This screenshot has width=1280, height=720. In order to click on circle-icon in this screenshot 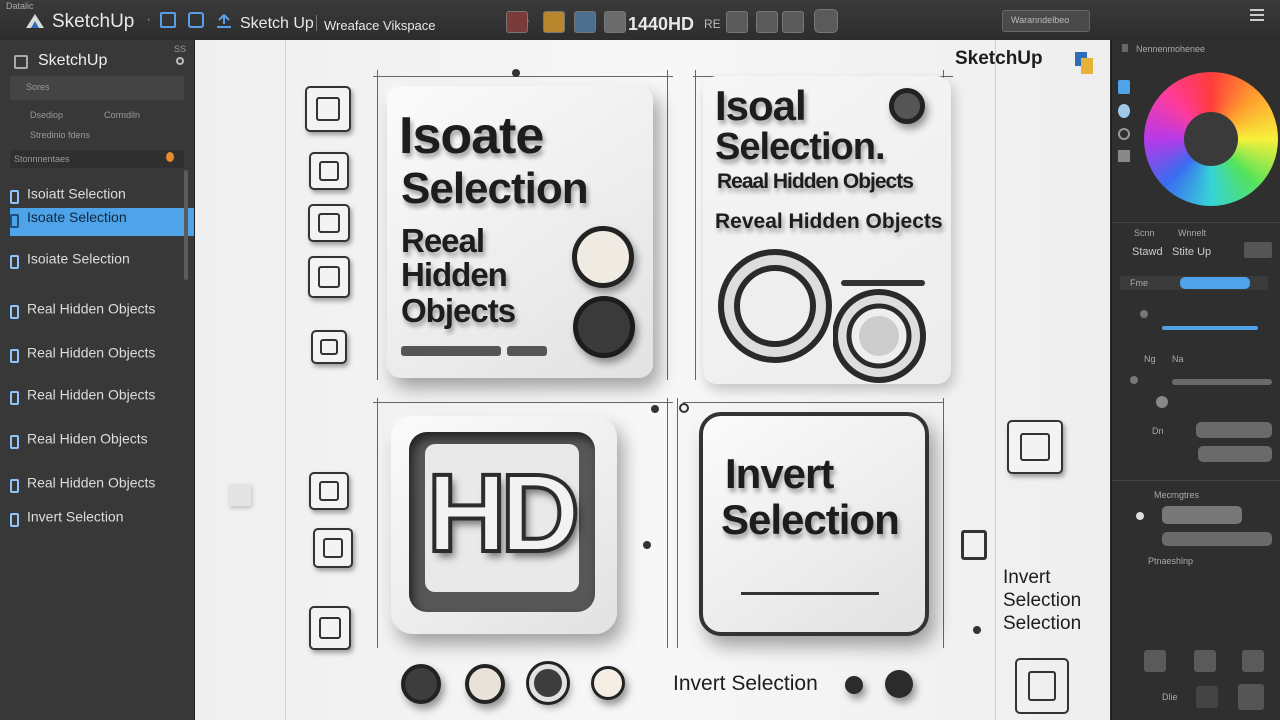, I will do `click(1124, 134)`.